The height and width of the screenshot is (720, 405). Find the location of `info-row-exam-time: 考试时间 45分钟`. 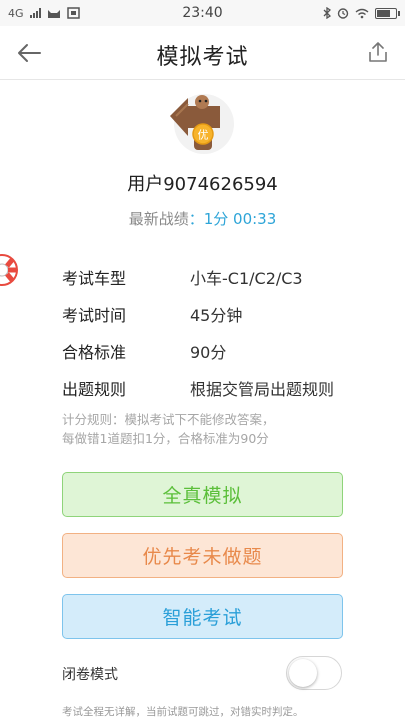

info-row-exam-time: 考试时间 45分钟 is located at coordinates (222, 313).